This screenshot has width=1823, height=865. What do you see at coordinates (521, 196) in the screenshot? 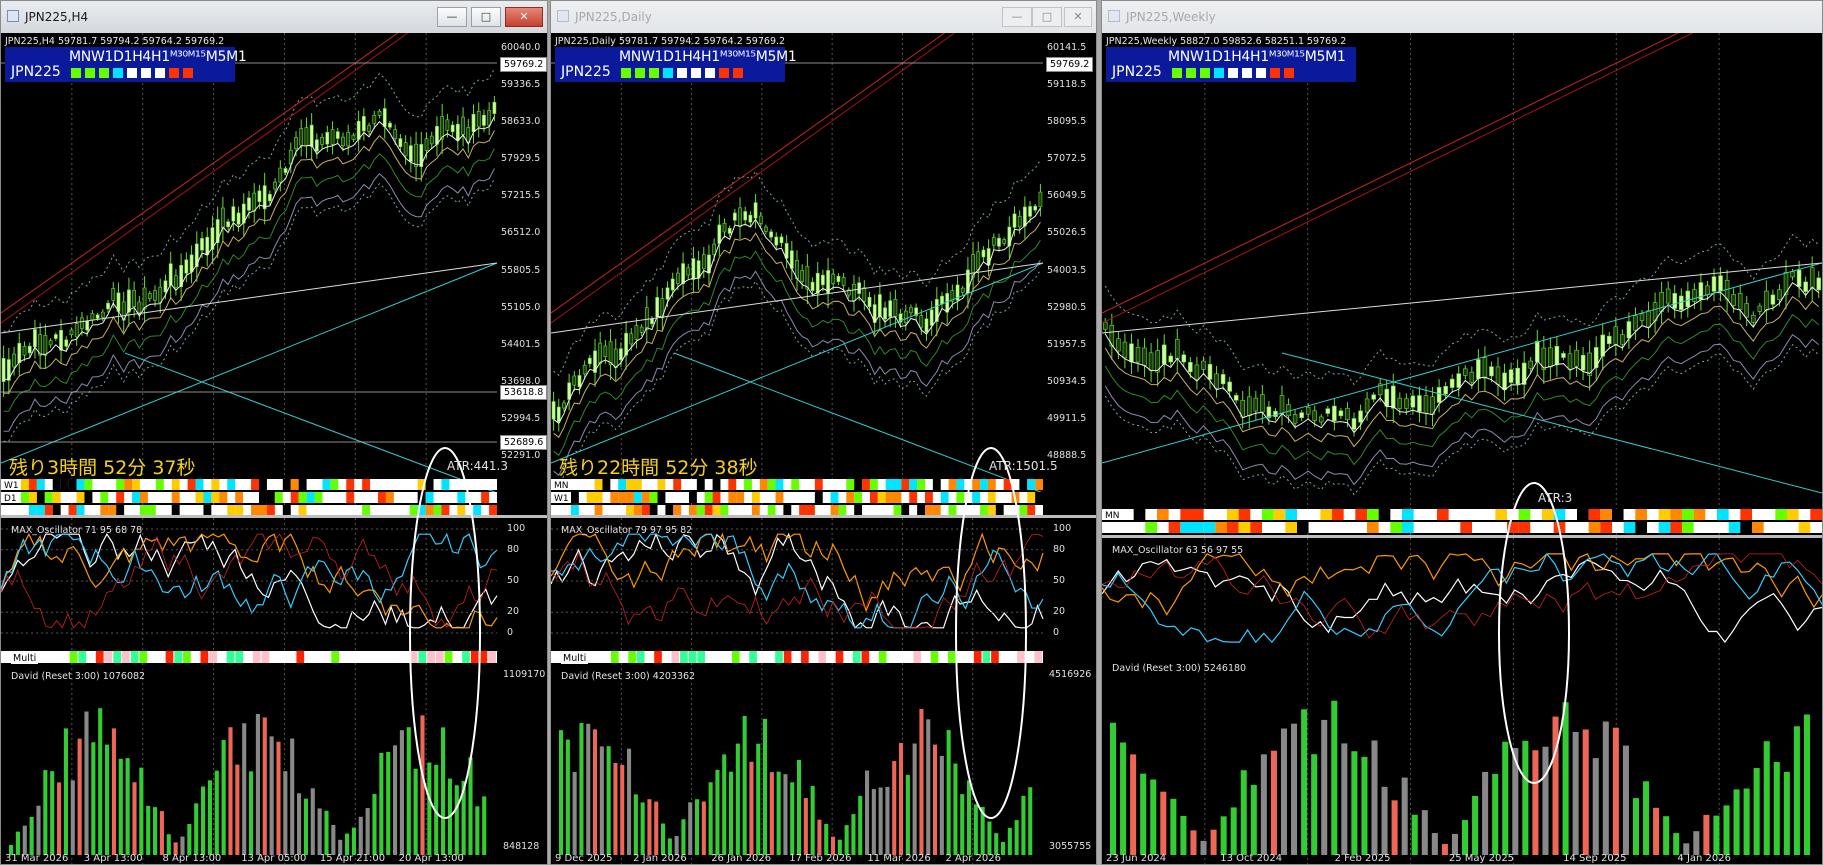
I see `price-axis-label: 57215.5` at bounding box center [521, 196].